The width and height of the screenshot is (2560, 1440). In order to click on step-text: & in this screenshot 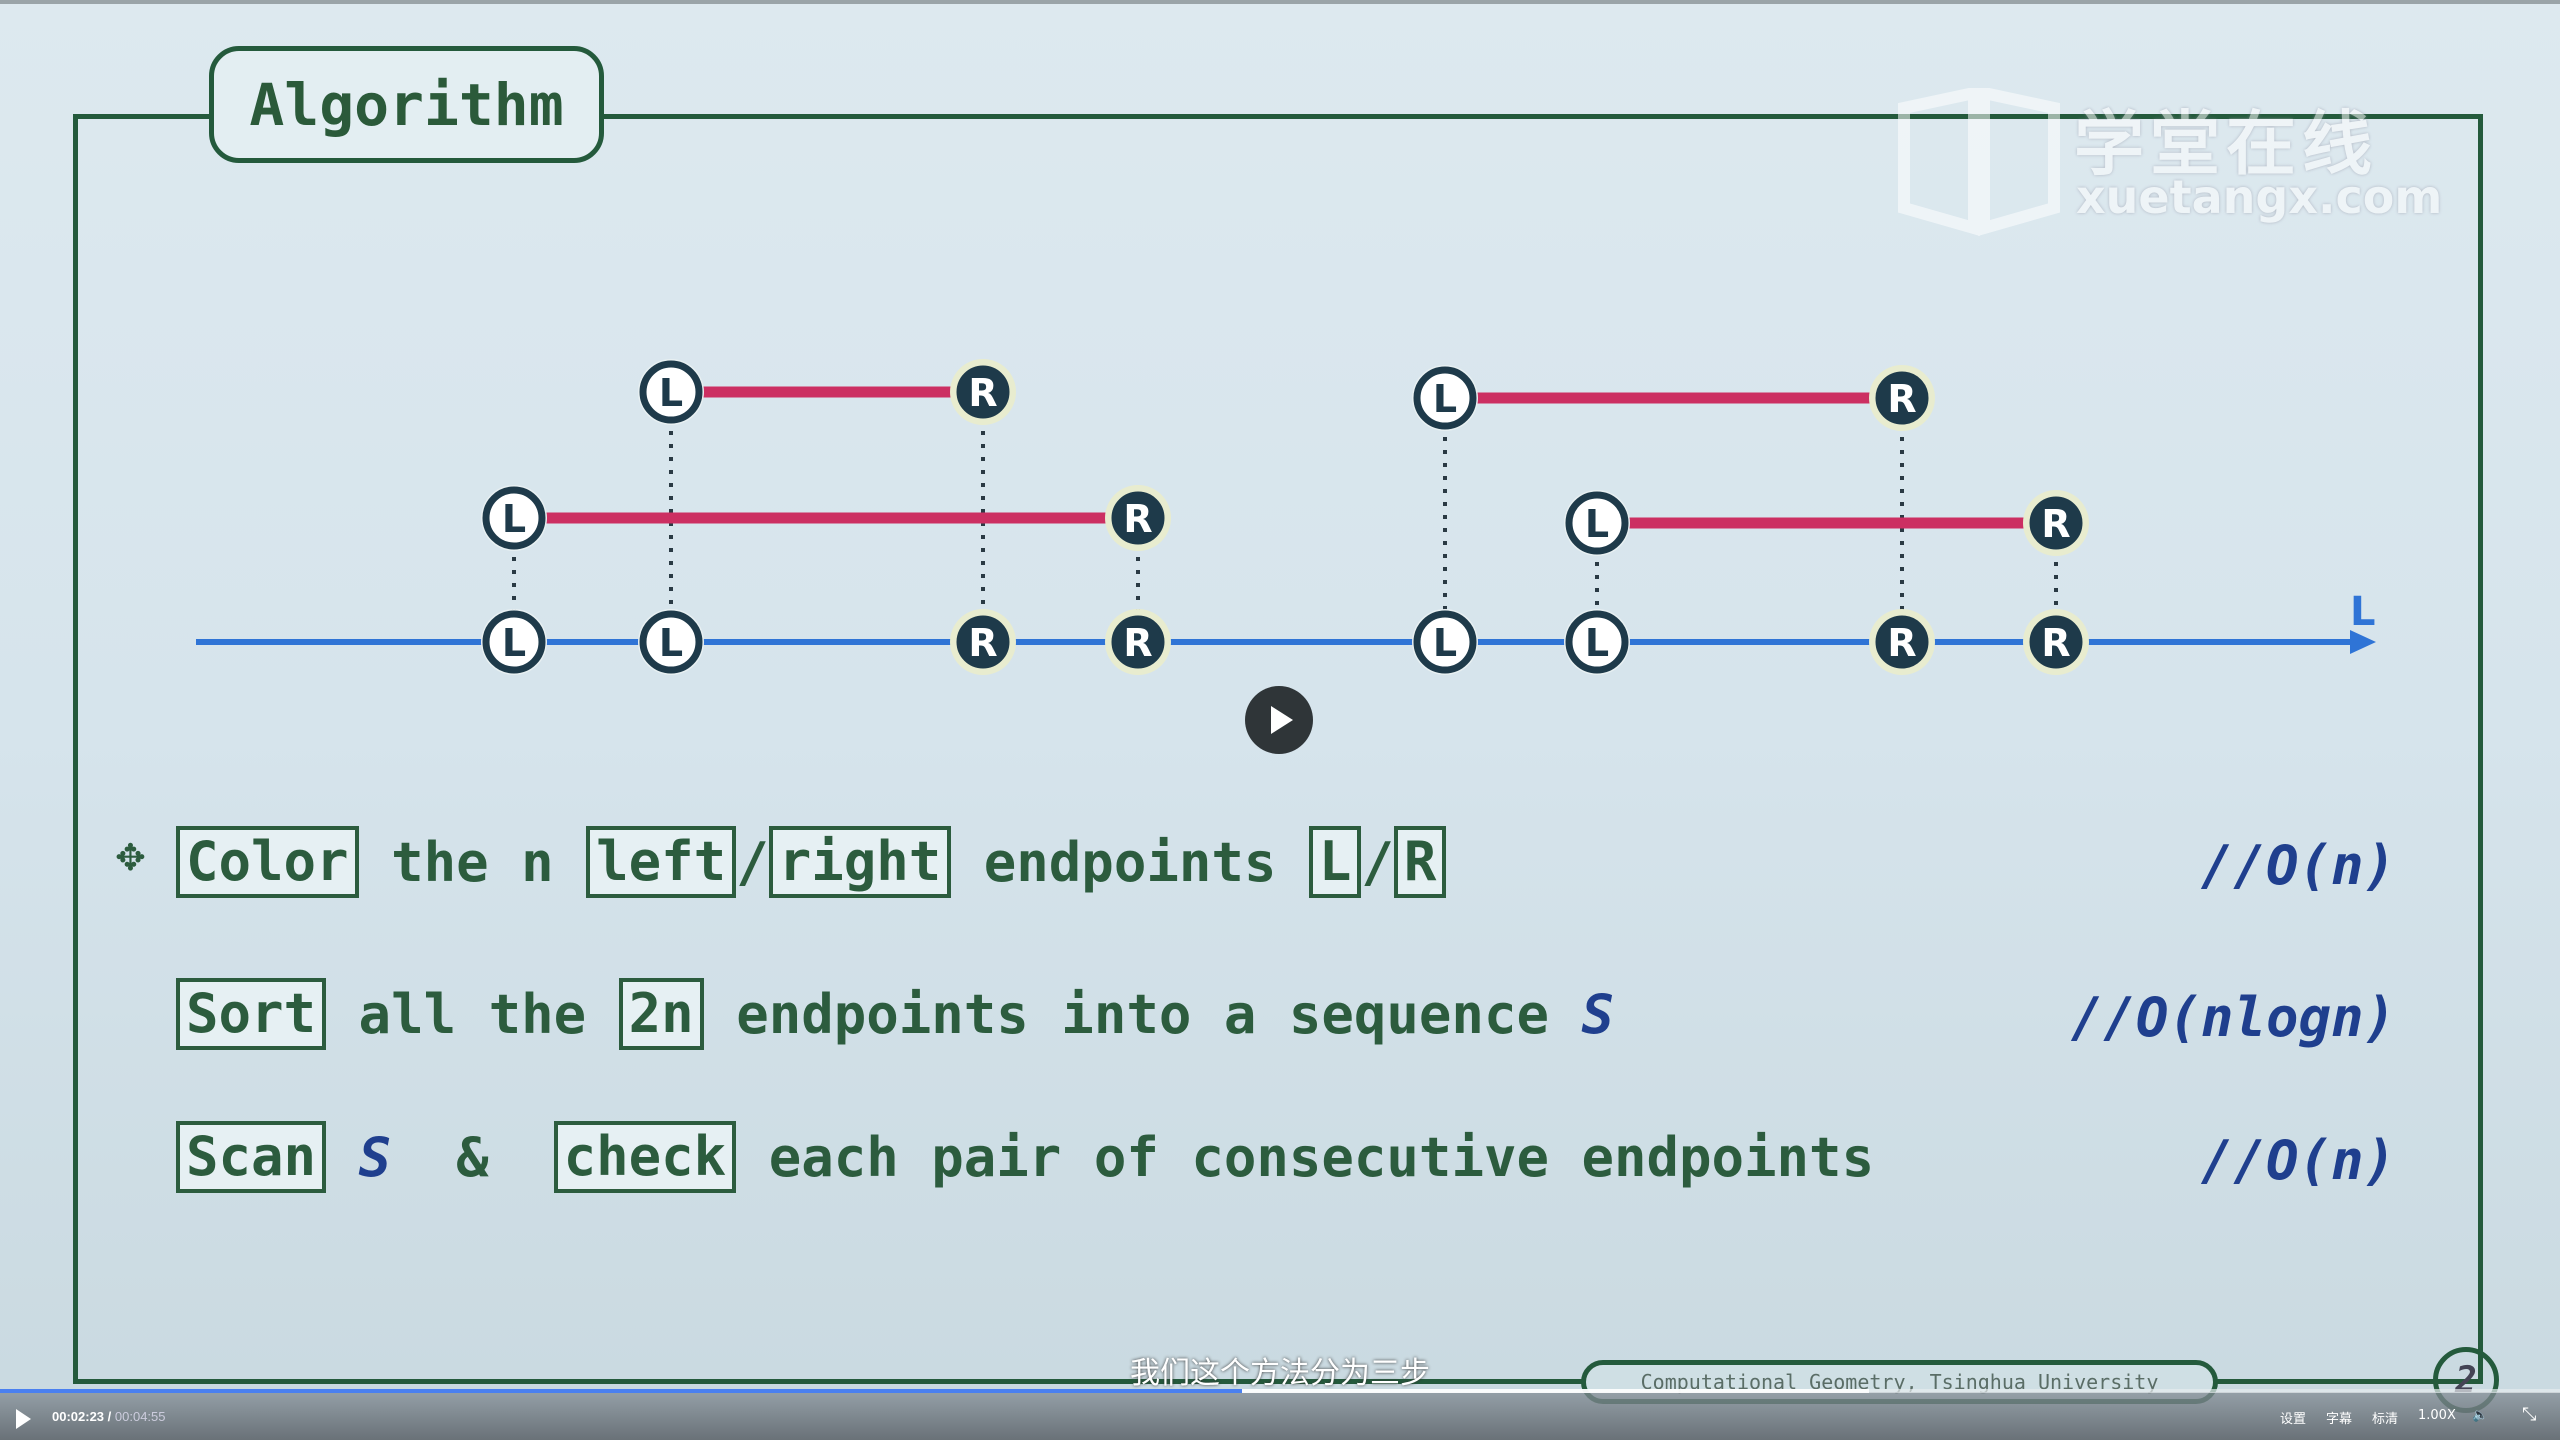, I will do `click(472, 1157)`.